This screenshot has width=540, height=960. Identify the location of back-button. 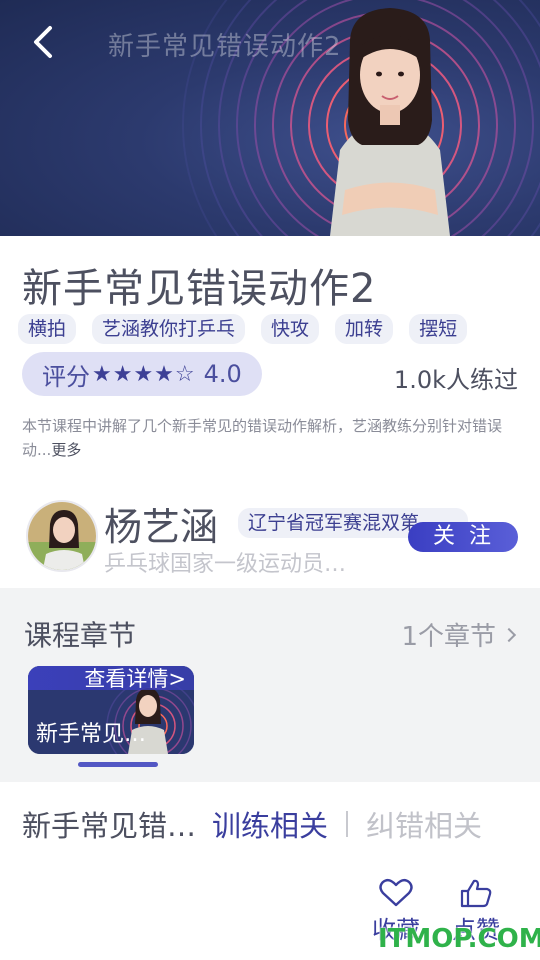
(44, 42).